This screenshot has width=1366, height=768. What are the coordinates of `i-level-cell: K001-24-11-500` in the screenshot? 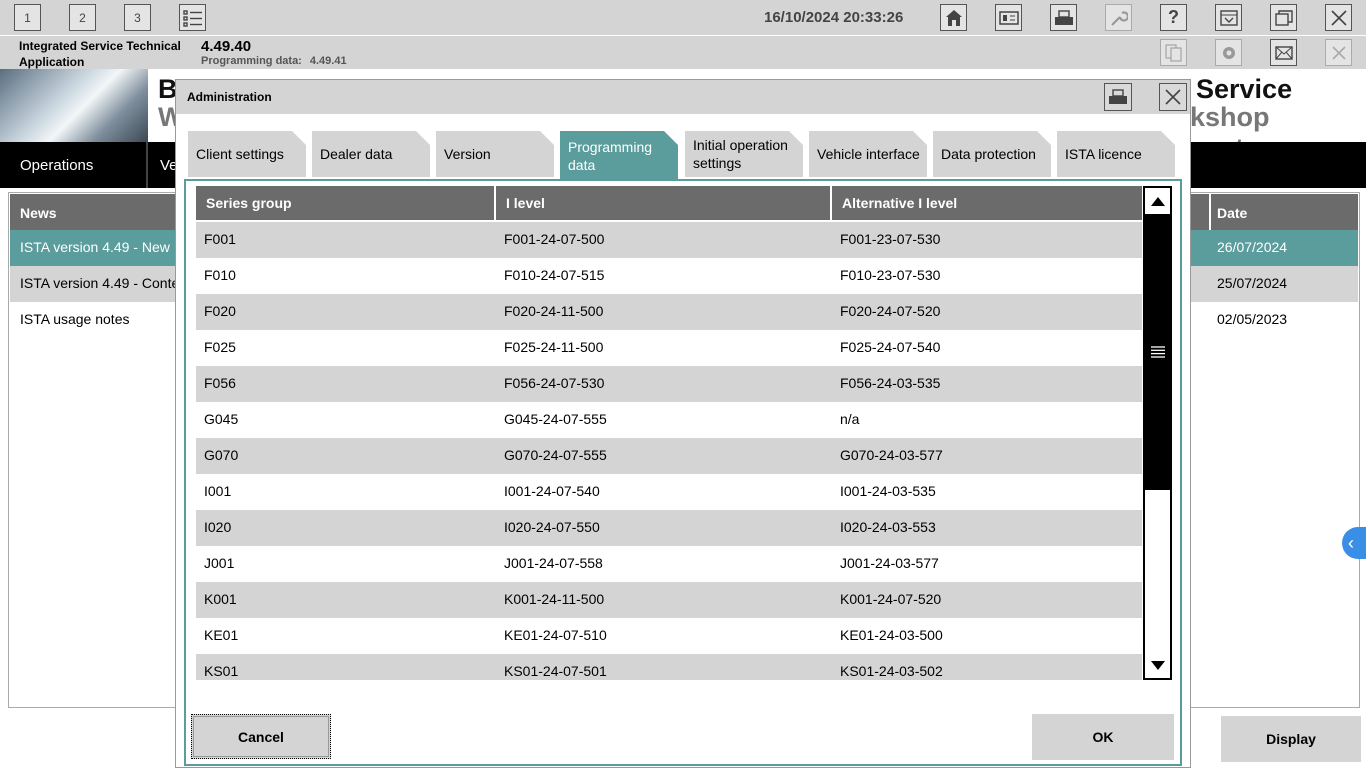 It's located at (554, 599).